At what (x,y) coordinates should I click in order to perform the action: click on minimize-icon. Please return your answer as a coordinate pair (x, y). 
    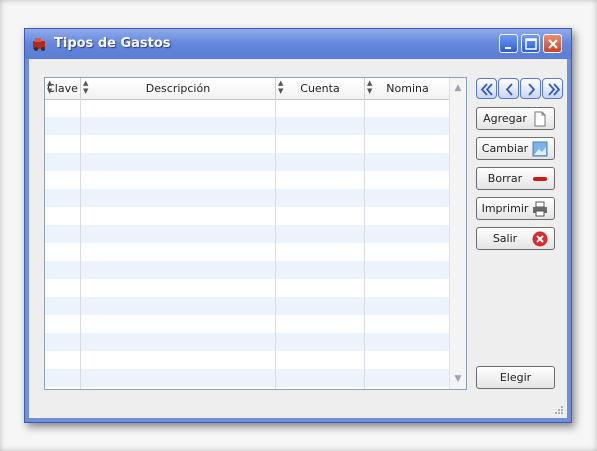
    Looking at the image, I should click on (508, 48).